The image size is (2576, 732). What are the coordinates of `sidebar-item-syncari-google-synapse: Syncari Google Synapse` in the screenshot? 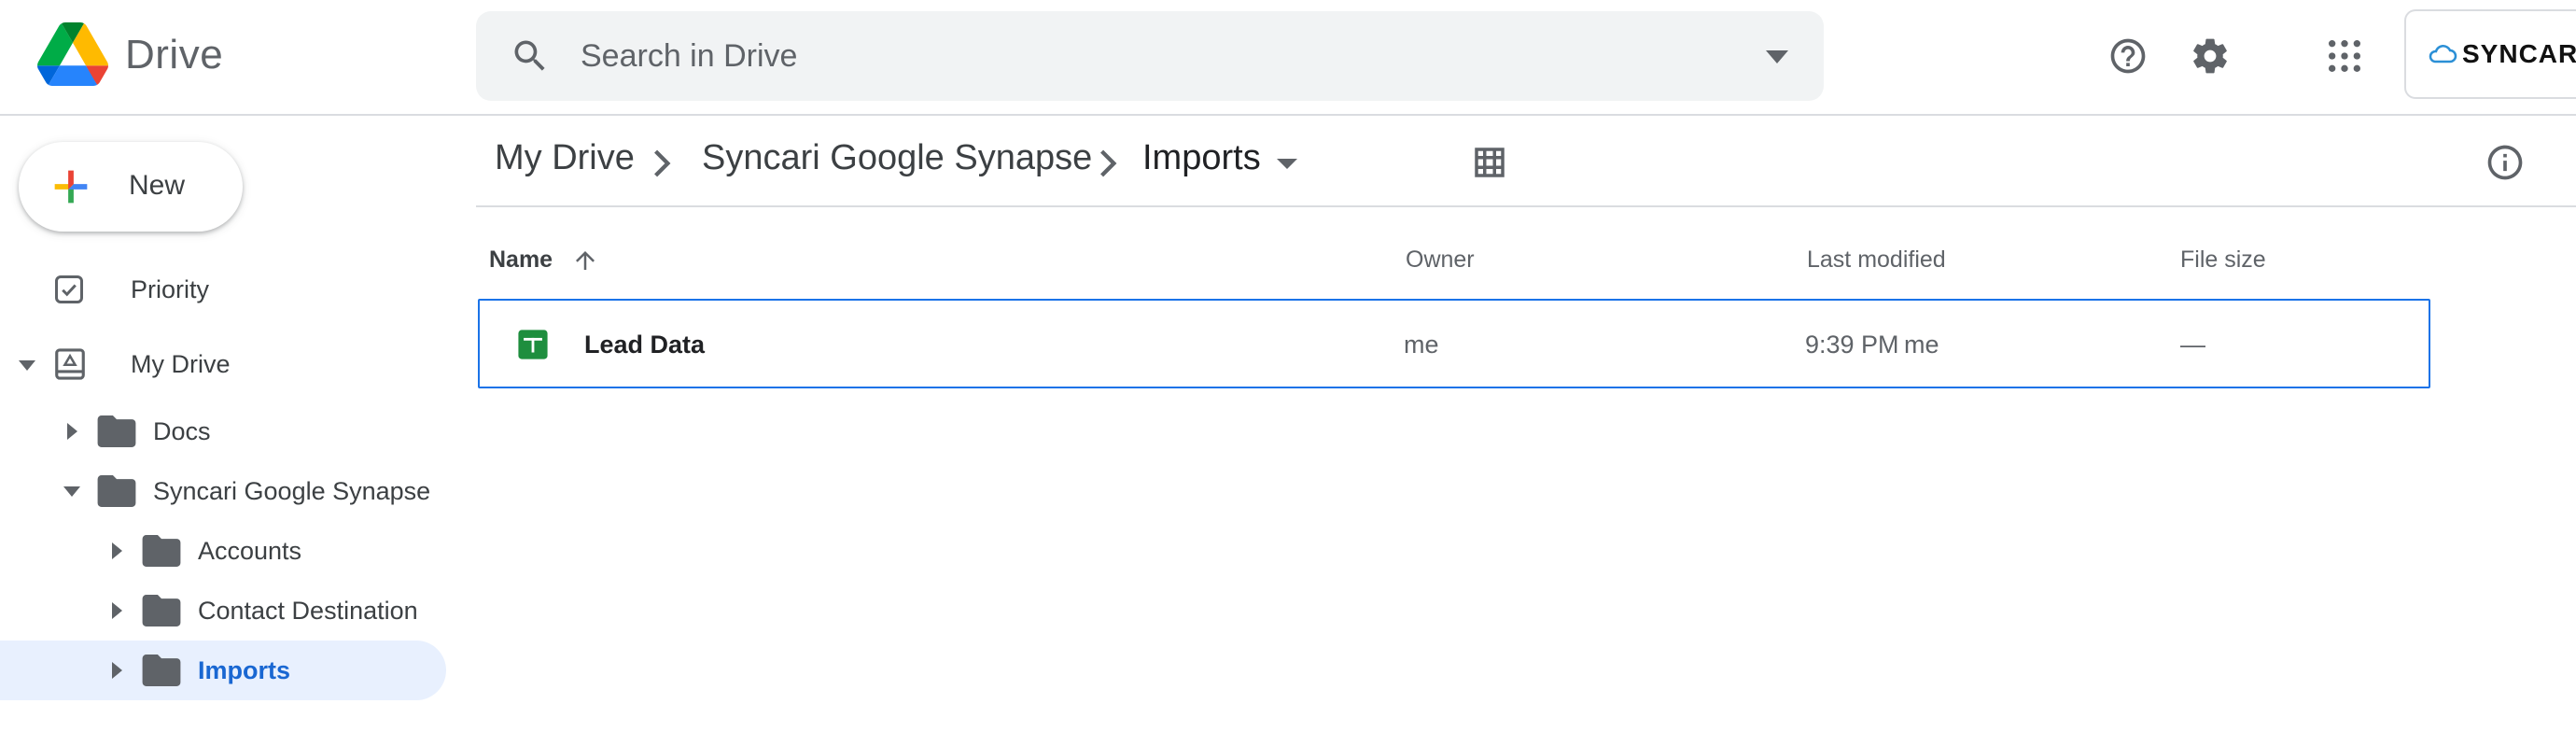 It's located at (223, 491).